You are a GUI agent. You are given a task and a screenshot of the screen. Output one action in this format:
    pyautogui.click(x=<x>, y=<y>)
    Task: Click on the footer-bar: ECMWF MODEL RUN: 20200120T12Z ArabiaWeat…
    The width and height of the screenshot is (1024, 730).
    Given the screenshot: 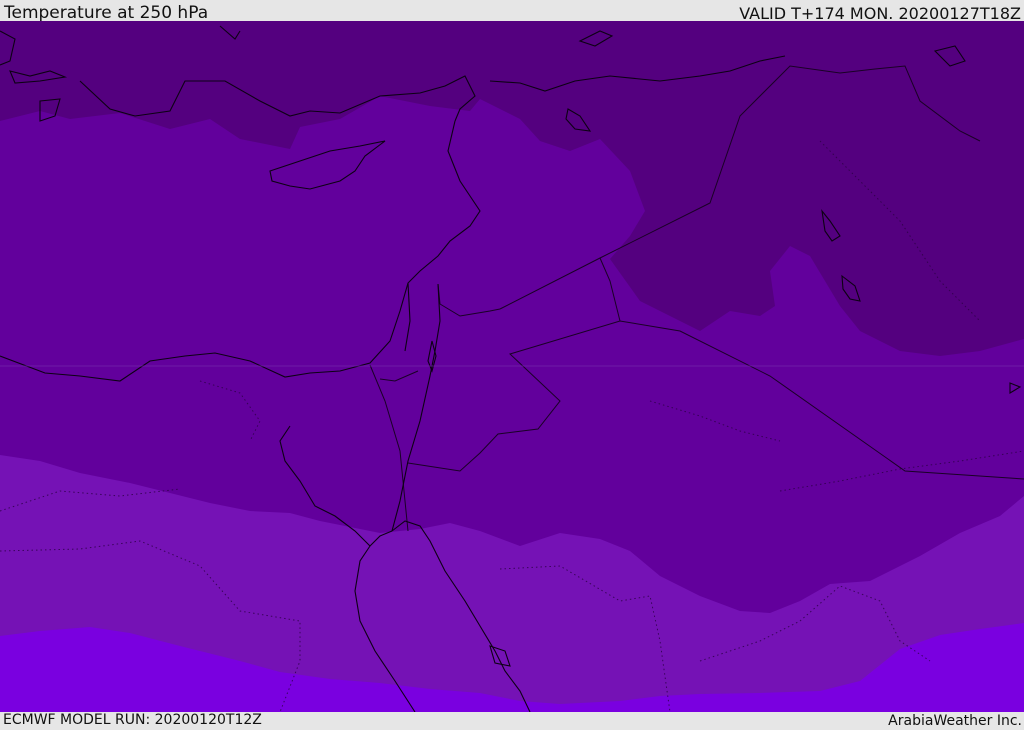 What is the action you would take?
    pyautogui.click(x=512, y=720)
    